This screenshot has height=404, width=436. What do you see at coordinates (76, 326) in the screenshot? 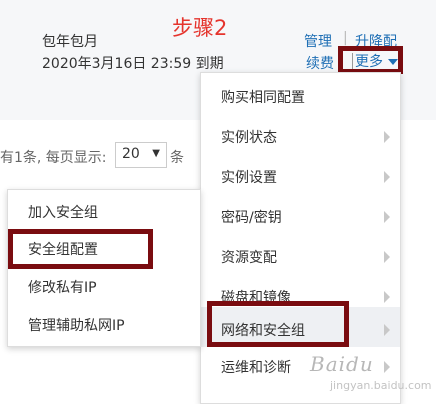
I see `submenu-item-label: 管理辅助私网IP` at bounding box center [76, 326].